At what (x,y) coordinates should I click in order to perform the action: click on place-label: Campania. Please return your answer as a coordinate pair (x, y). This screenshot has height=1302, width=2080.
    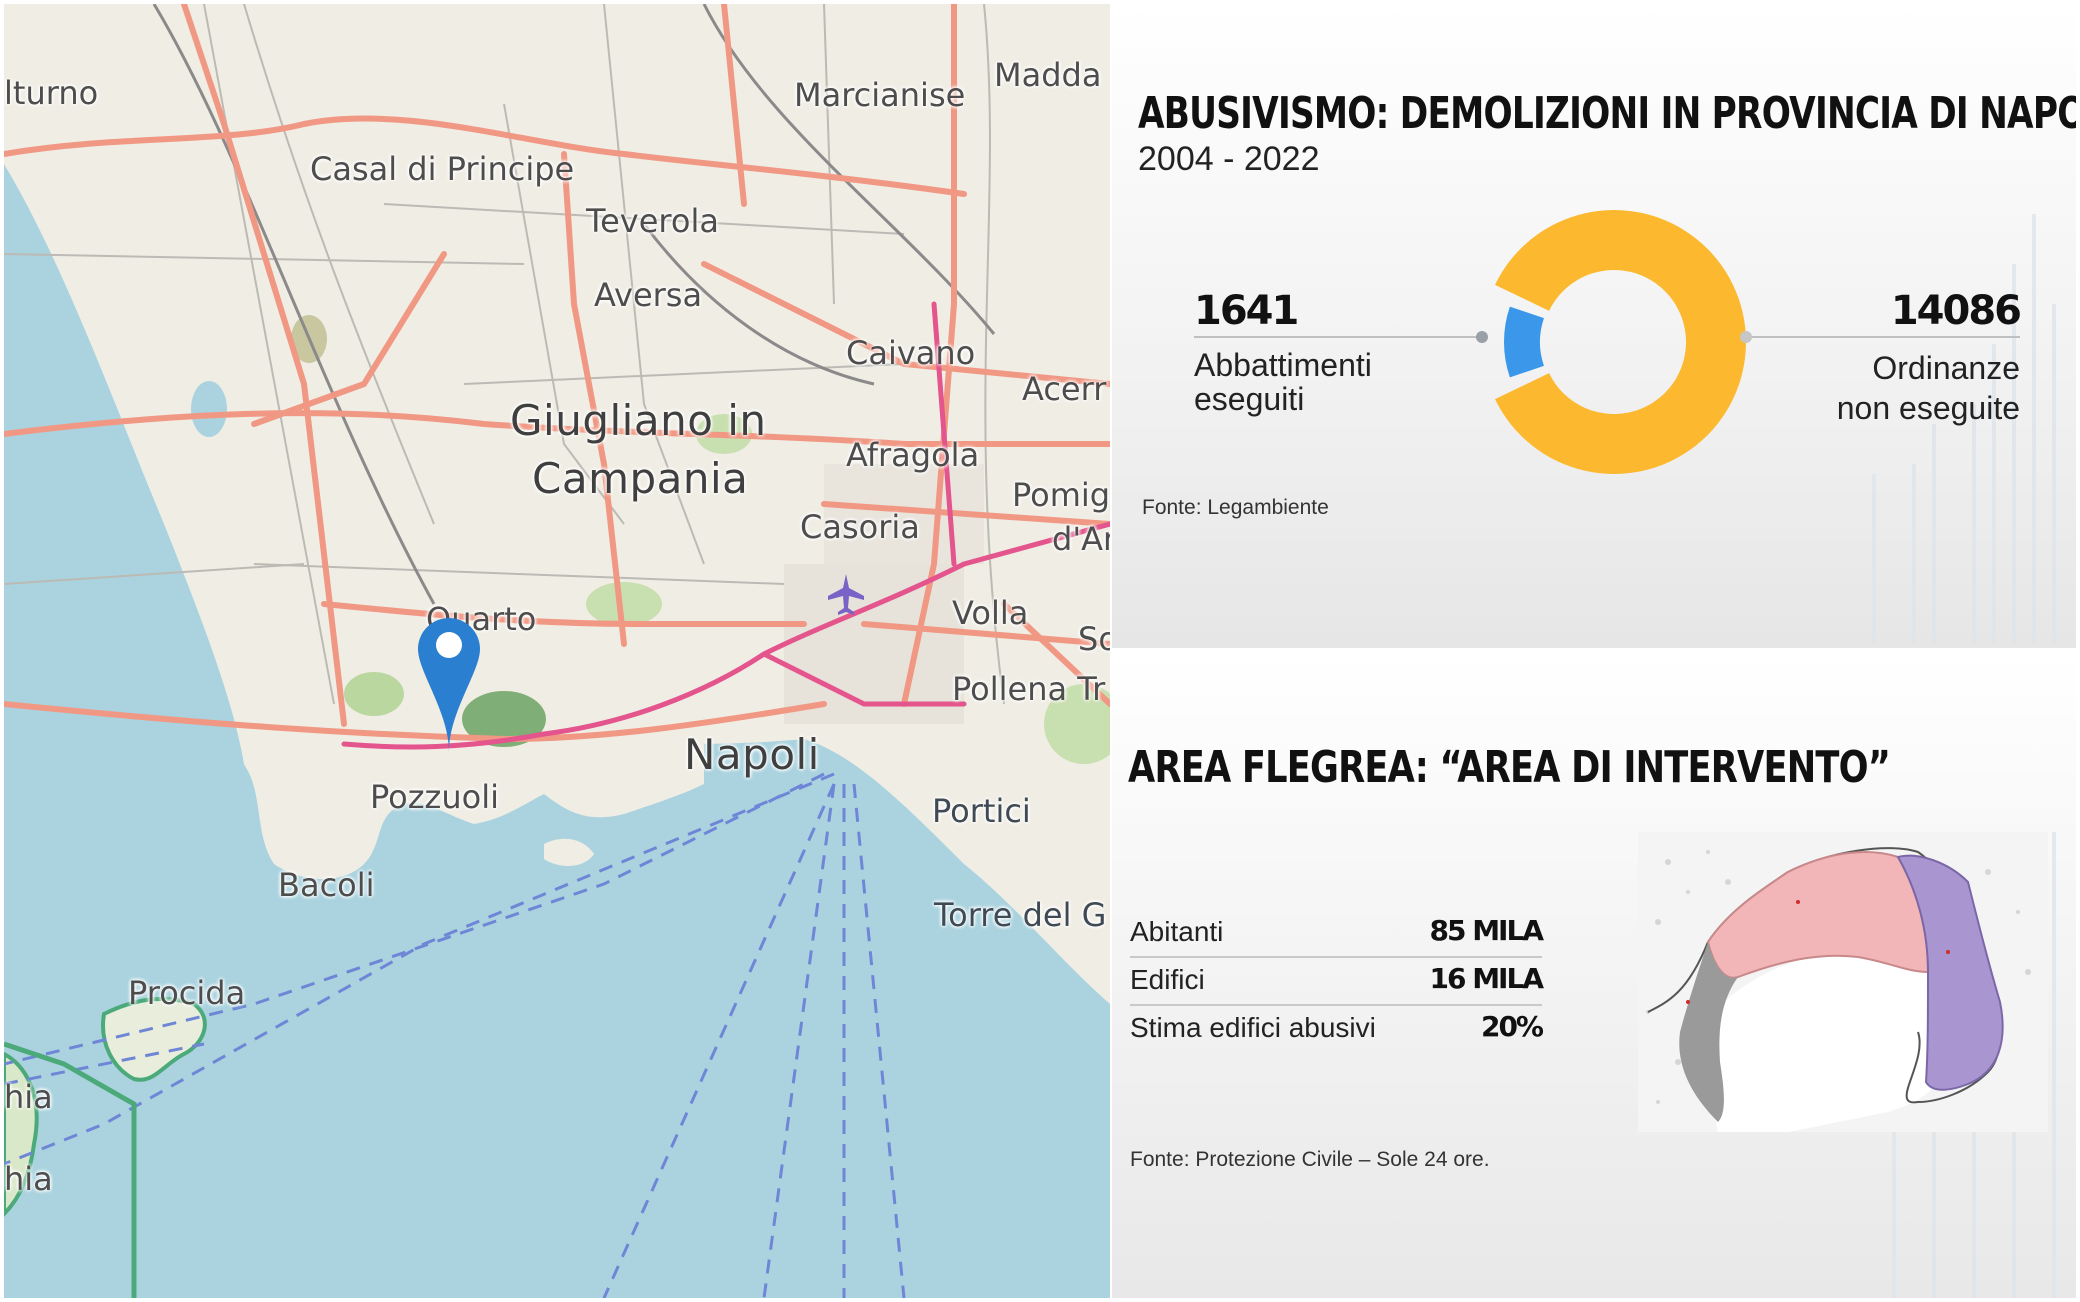
    Looking at the image, I should click on (640, 478).